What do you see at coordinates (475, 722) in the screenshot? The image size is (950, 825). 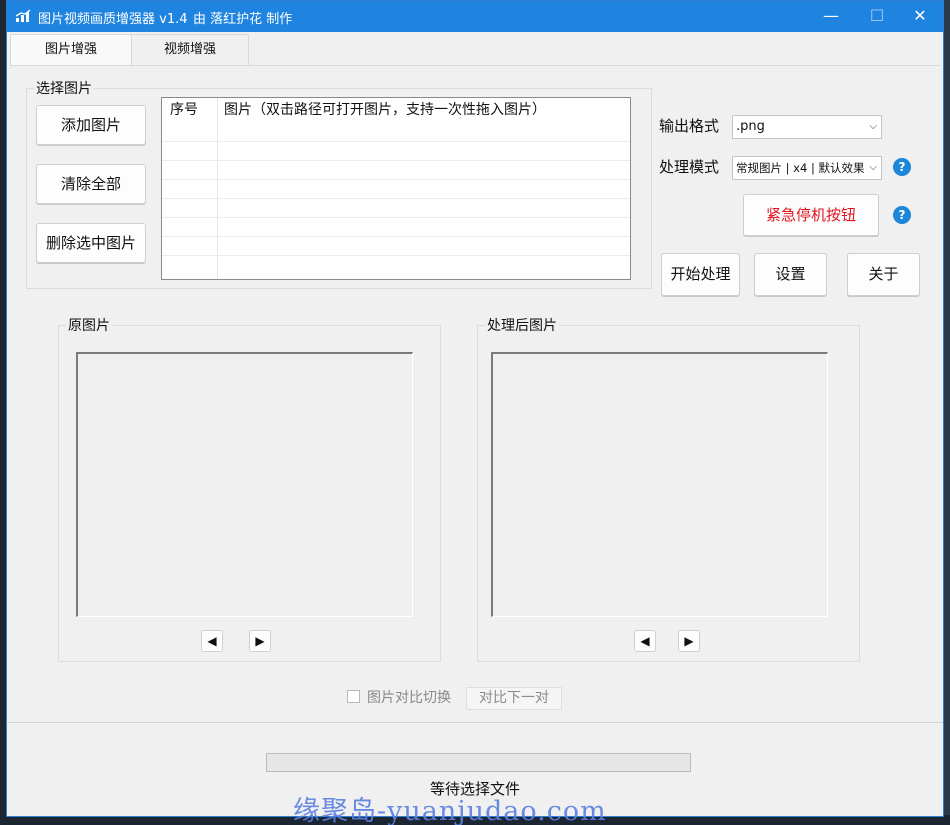 I see `divider` at bounding box center [475, 722].